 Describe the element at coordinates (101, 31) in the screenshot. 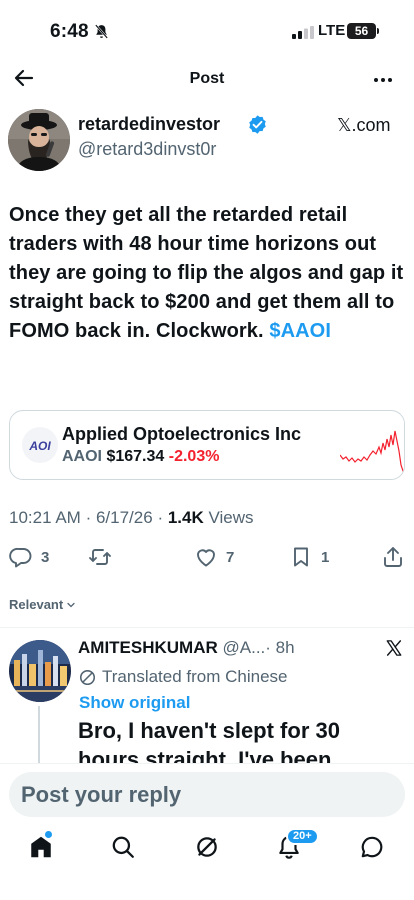

I see `bell-slash-icon` at that location.